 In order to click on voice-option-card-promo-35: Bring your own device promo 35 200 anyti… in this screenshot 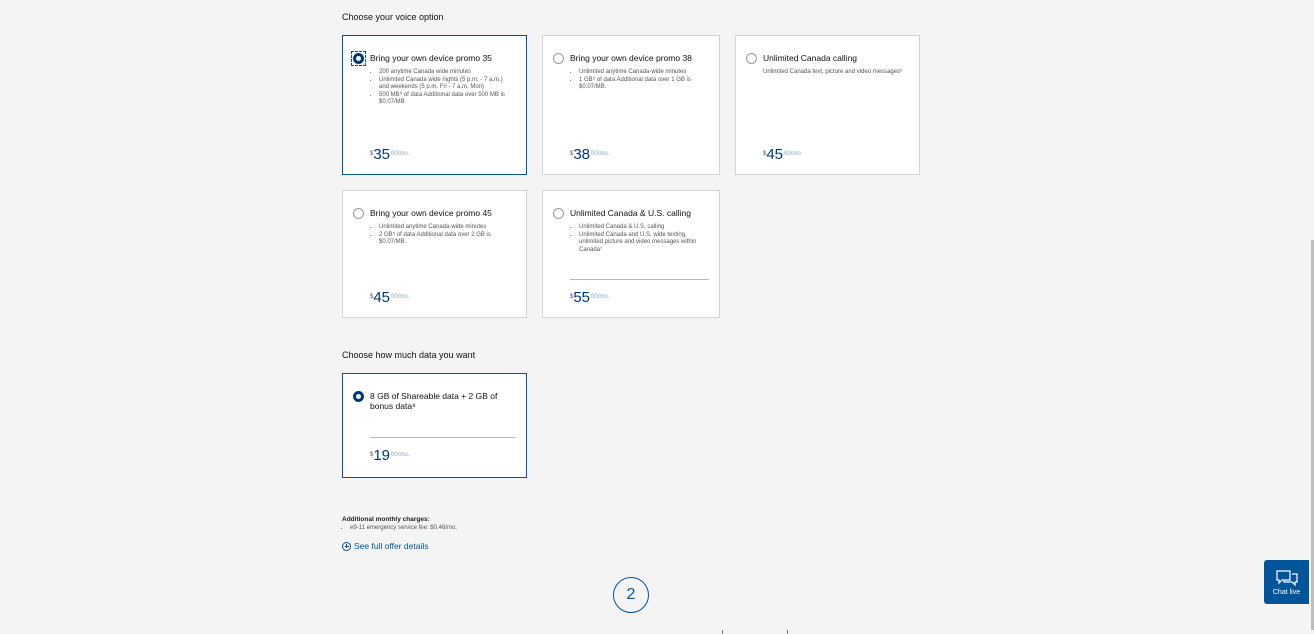, I will do `click(434, 105)`.